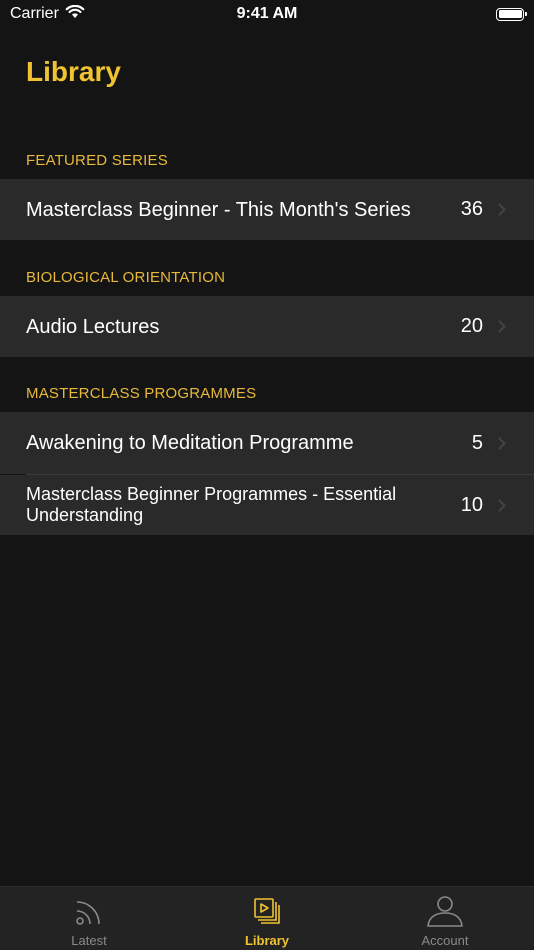  I want to click on tab-latest: Latest, so click(89, 918).